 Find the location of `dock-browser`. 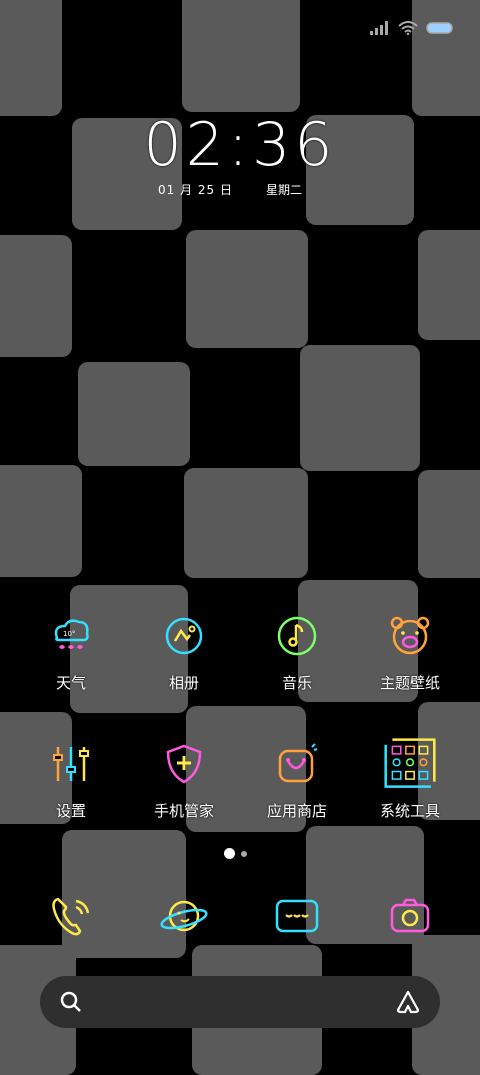

dock-browser is located at coordinates (184, 916).